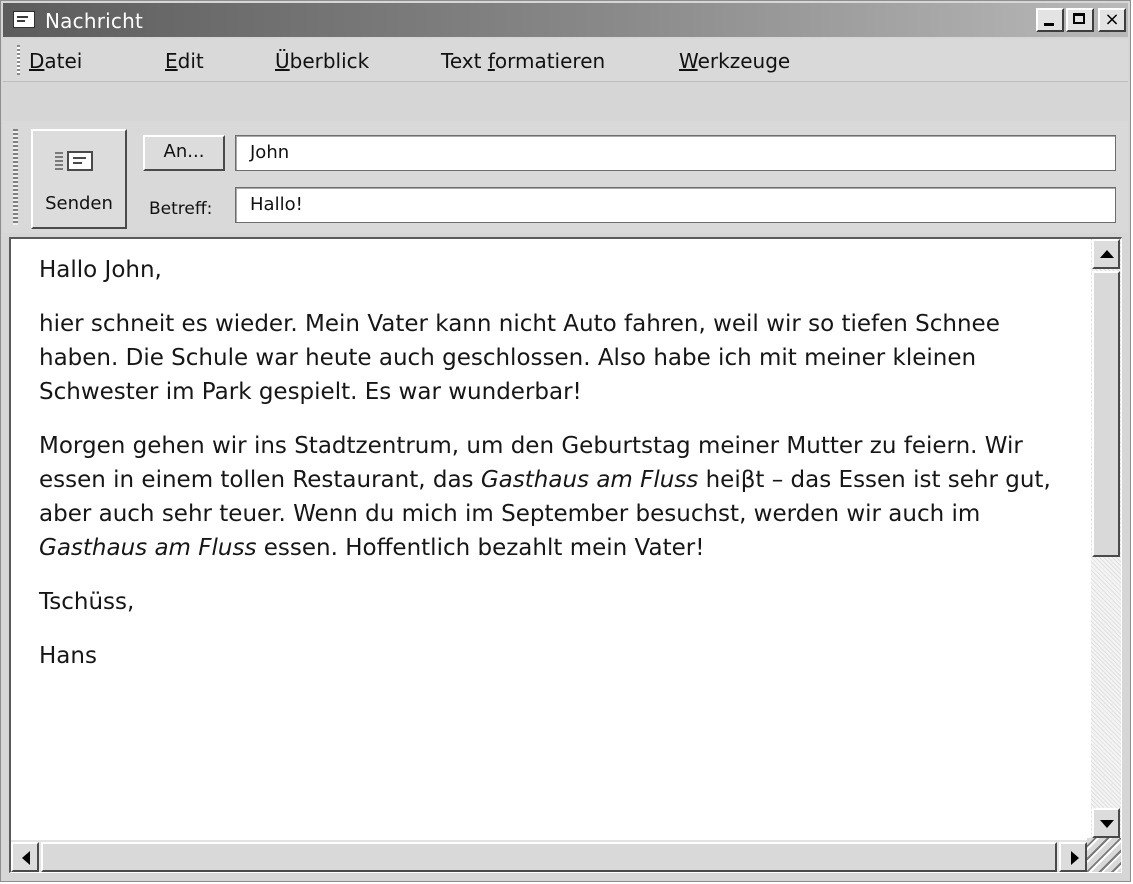  I want to click on send-button: Senden, so click(79, 179).